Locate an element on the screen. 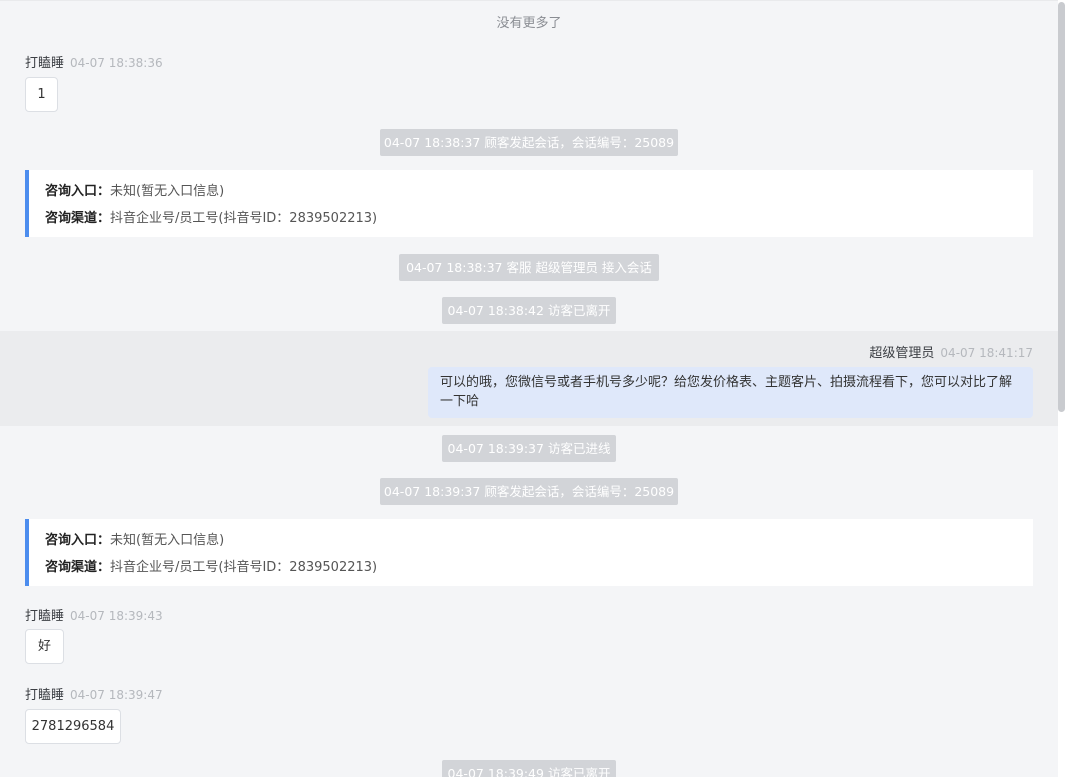  agent-message-header: 超级管理员 04-07 18:41:17 is located at coordinates (951, 351).